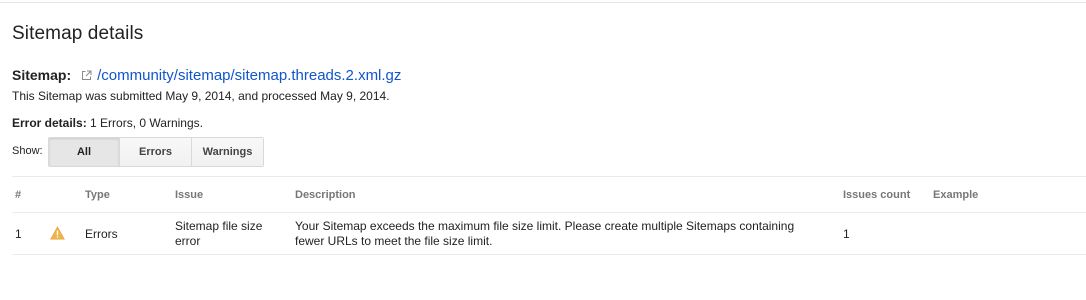 This screenshot has height=300, width=1086. Describe the element at coordinates (101, 234) in the screenshot. I see `row-type: Errors` at that location.